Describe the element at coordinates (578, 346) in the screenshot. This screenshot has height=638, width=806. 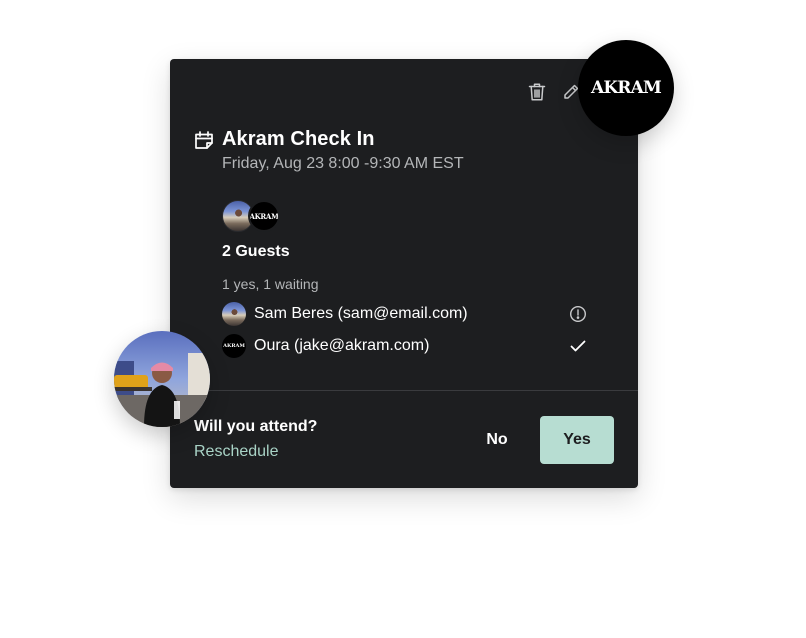
I see `check-icon` at that location.